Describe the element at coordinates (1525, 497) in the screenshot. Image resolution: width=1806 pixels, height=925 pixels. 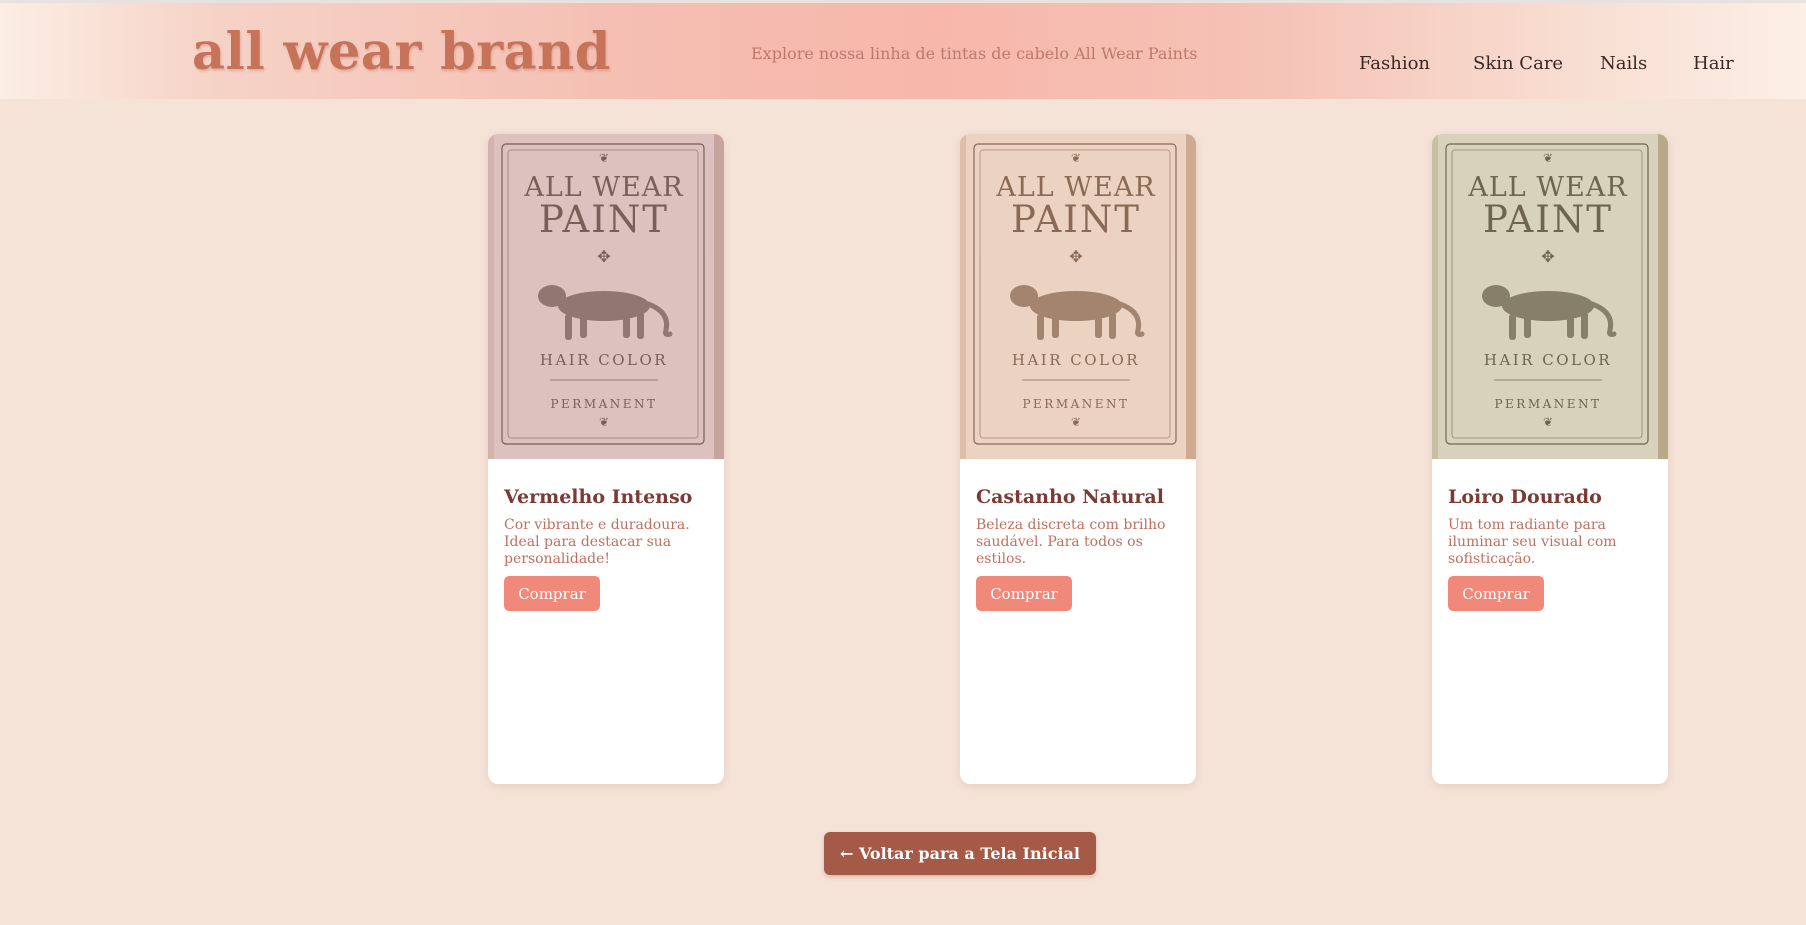
I see `product-title: Loiro Dourado` at that location.